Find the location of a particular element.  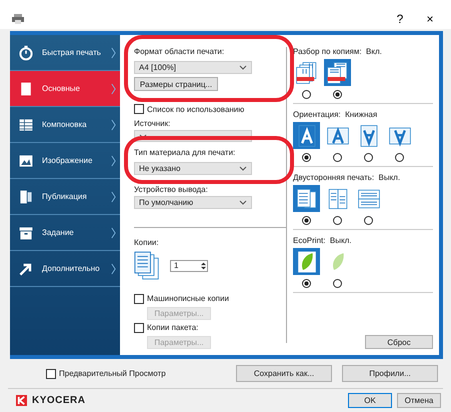

picture-icon is located at coordinates (26, 160).